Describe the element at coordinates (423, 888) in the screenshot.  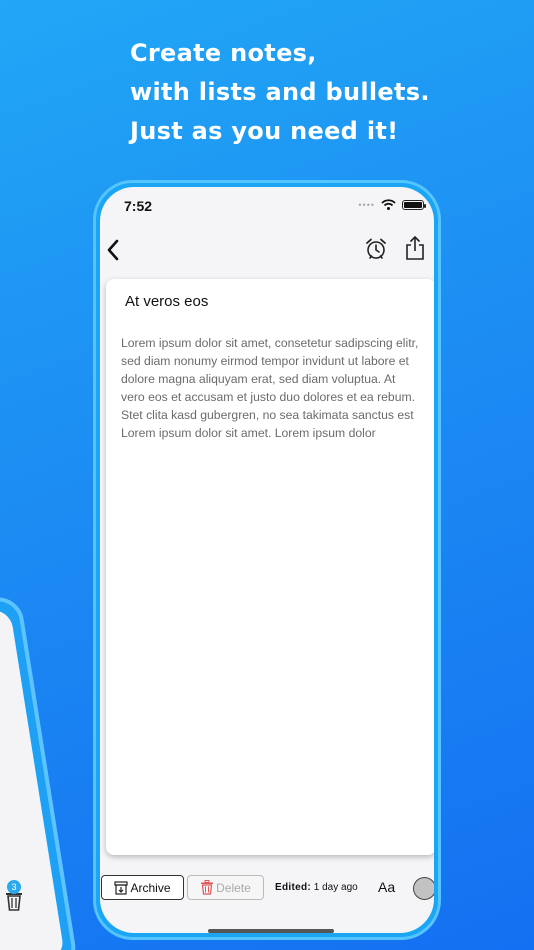
I see `note-color-button` at that location.